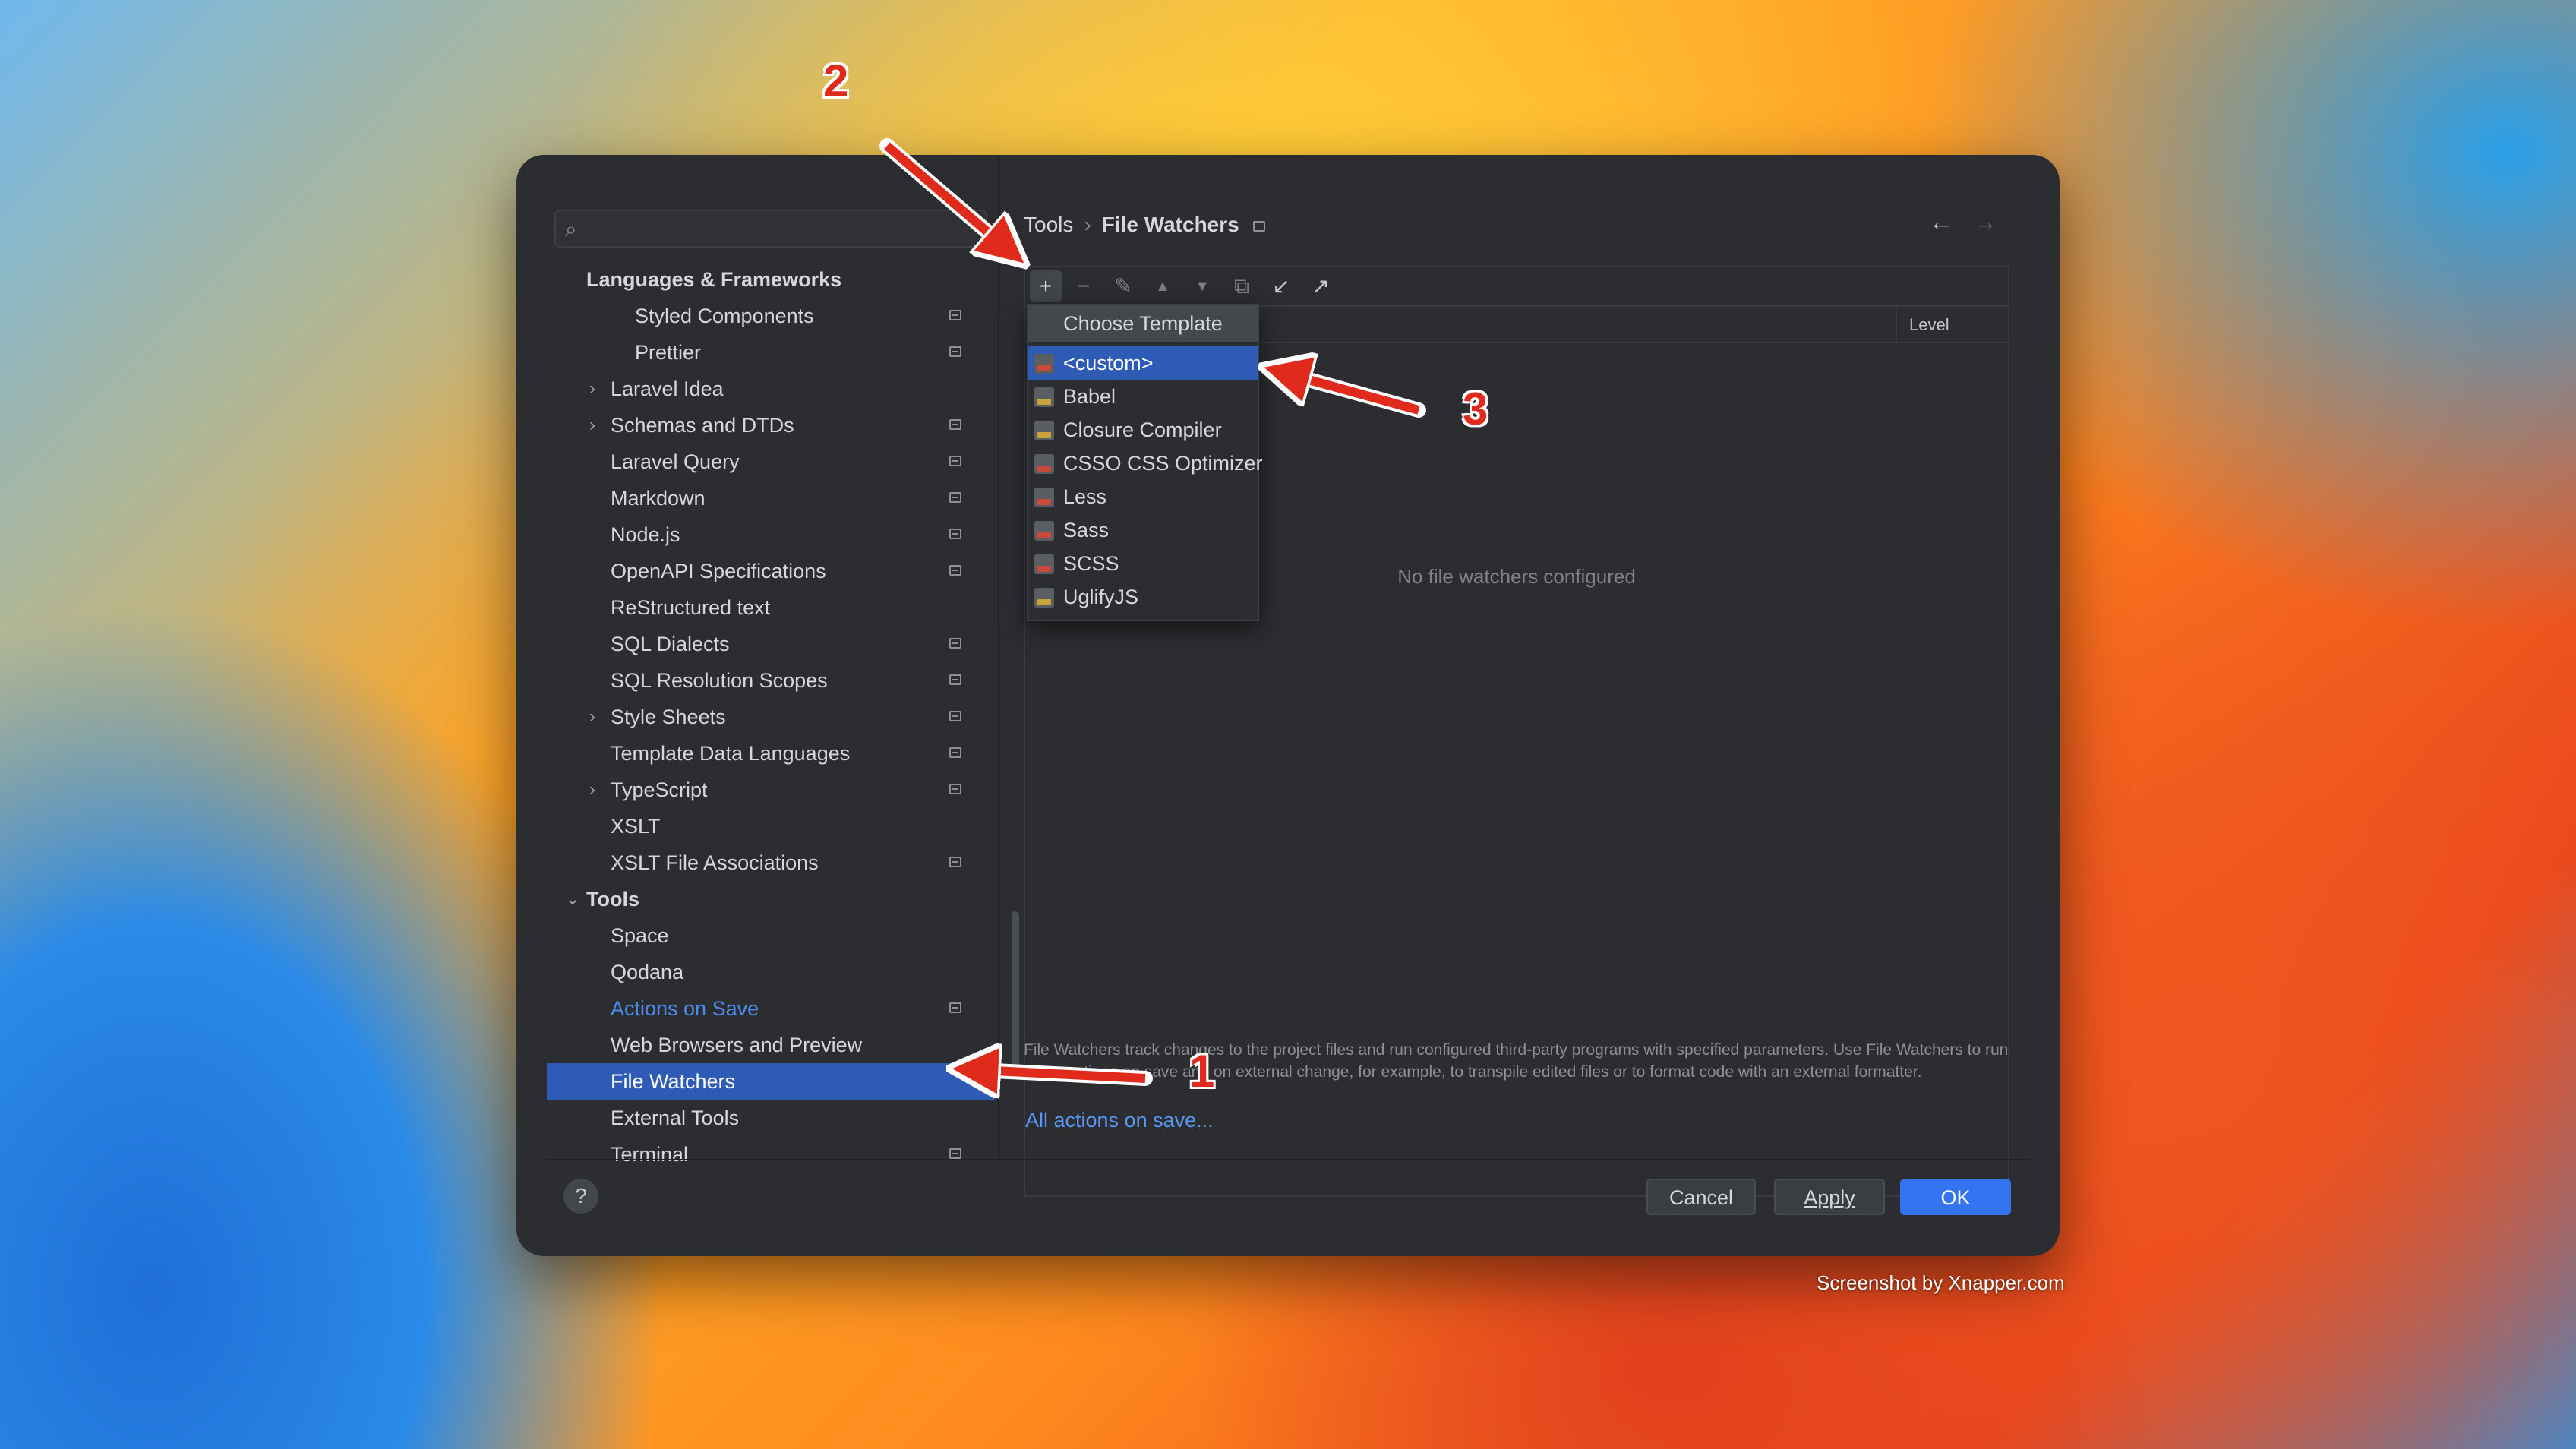 The image size is (2576, 1449). Describe the element at coordinates (1143, 323) in the screenshot. I see `popup-title: Choose Template` at that location.